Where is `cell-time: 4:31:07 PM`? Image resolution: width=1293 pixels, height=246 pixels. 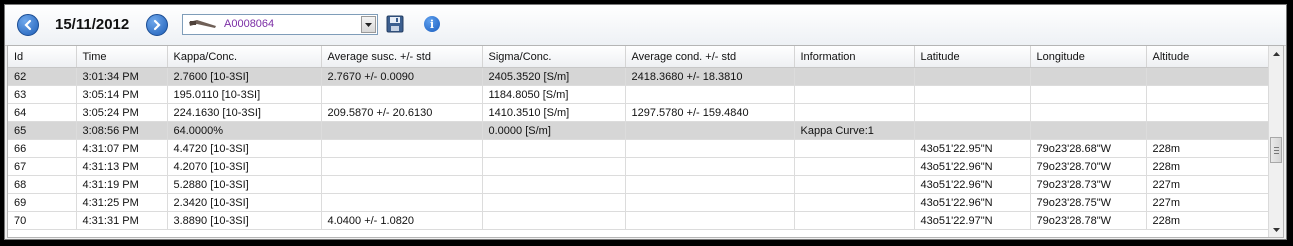 cell-time: 4:31:07 PM is located at coordinates (122, 148).